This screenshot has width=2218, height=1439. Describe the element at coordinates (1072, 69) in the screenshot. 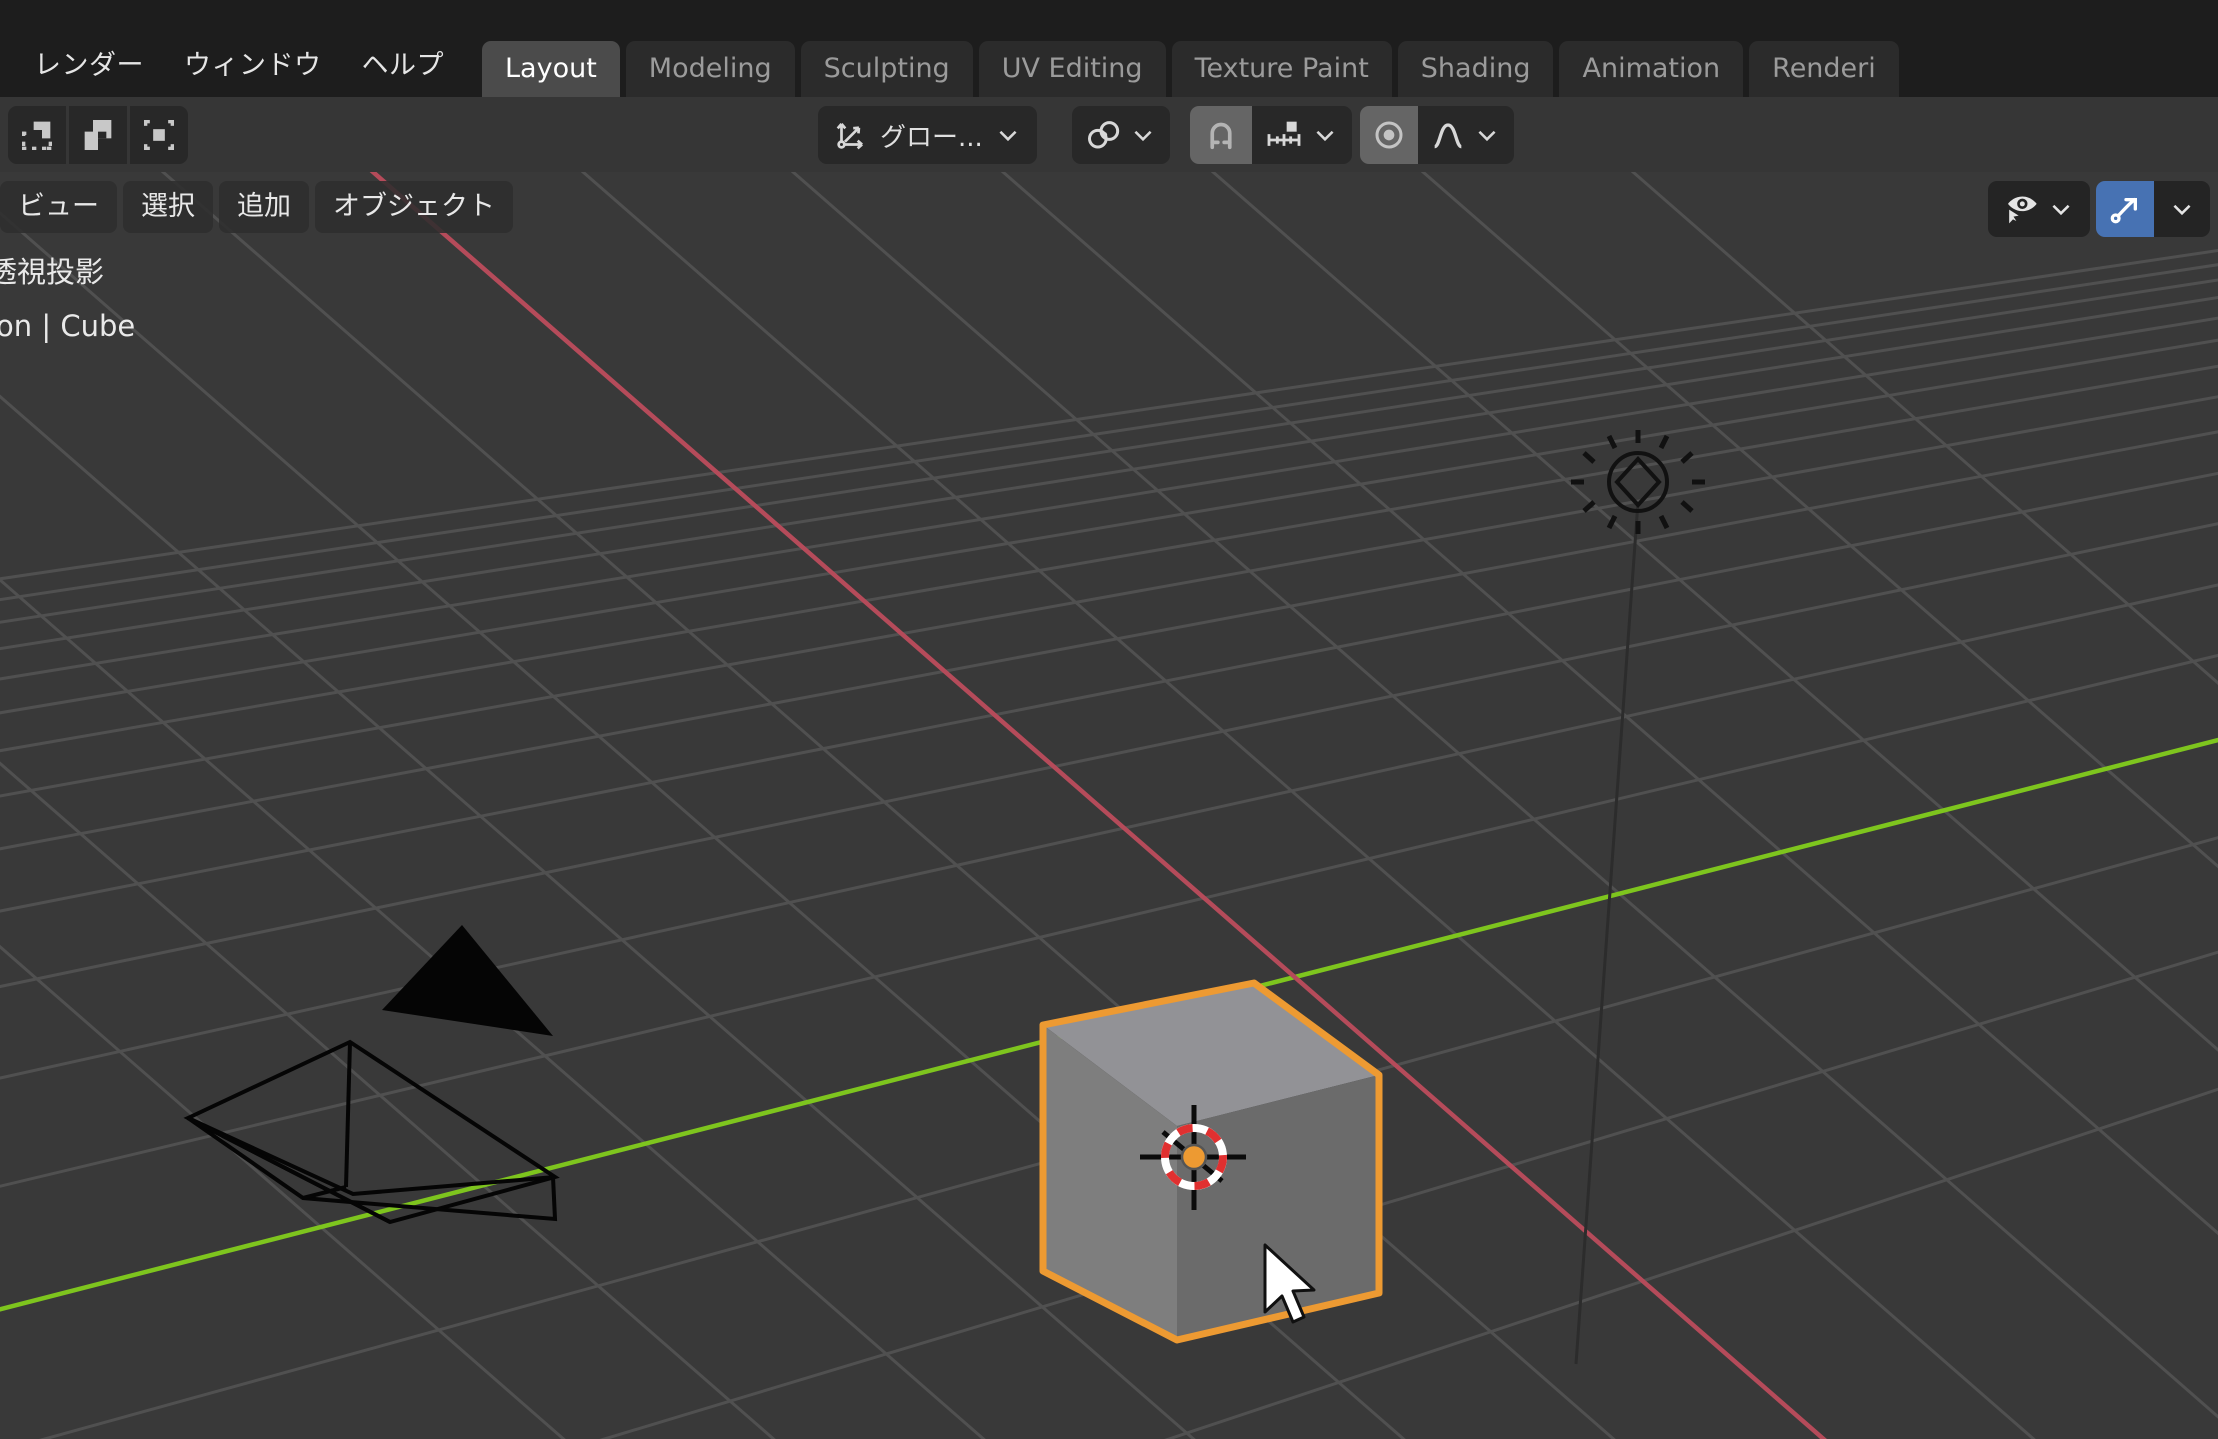

I see `tab-uv-editing: UV Editing` at that location.